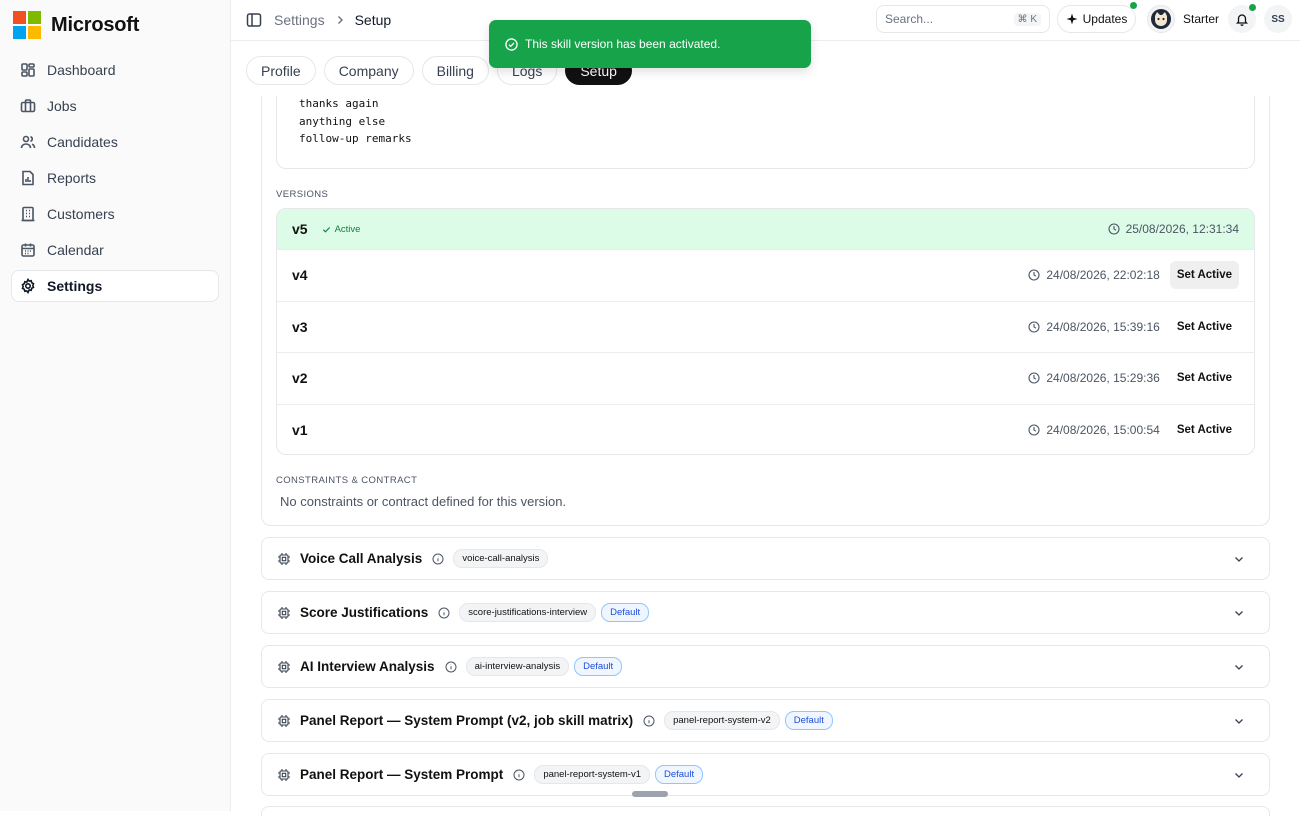 The image size is (1300, 816). What do you see at coordinates (650, 794) in the screenshot?
I see `scroll-handle` at bounding box center [650, 794].